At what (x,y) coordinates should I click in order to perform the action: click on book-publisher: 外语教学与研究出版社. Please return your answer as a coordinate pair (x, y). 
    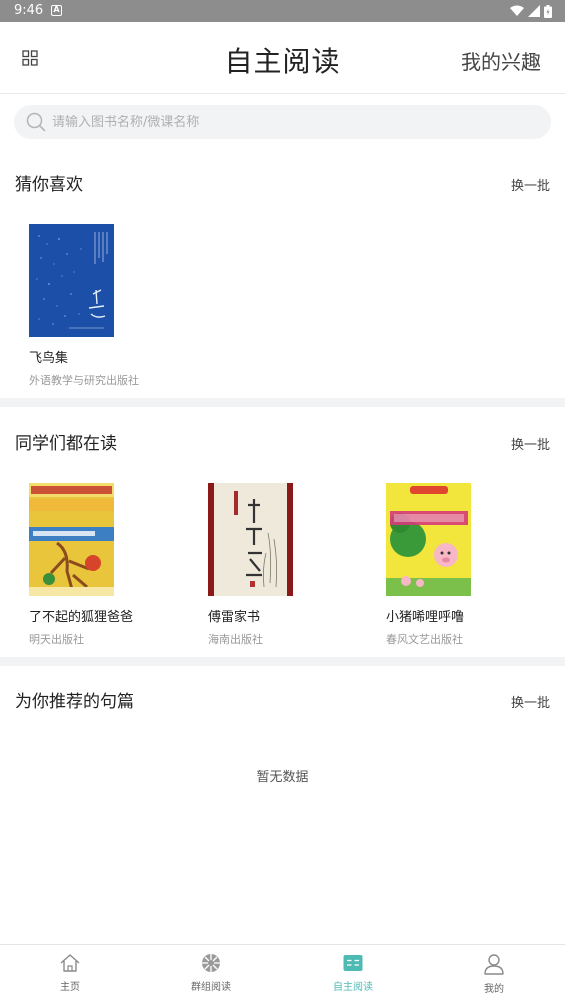
    Looking at the image, I should click on (84, 380).